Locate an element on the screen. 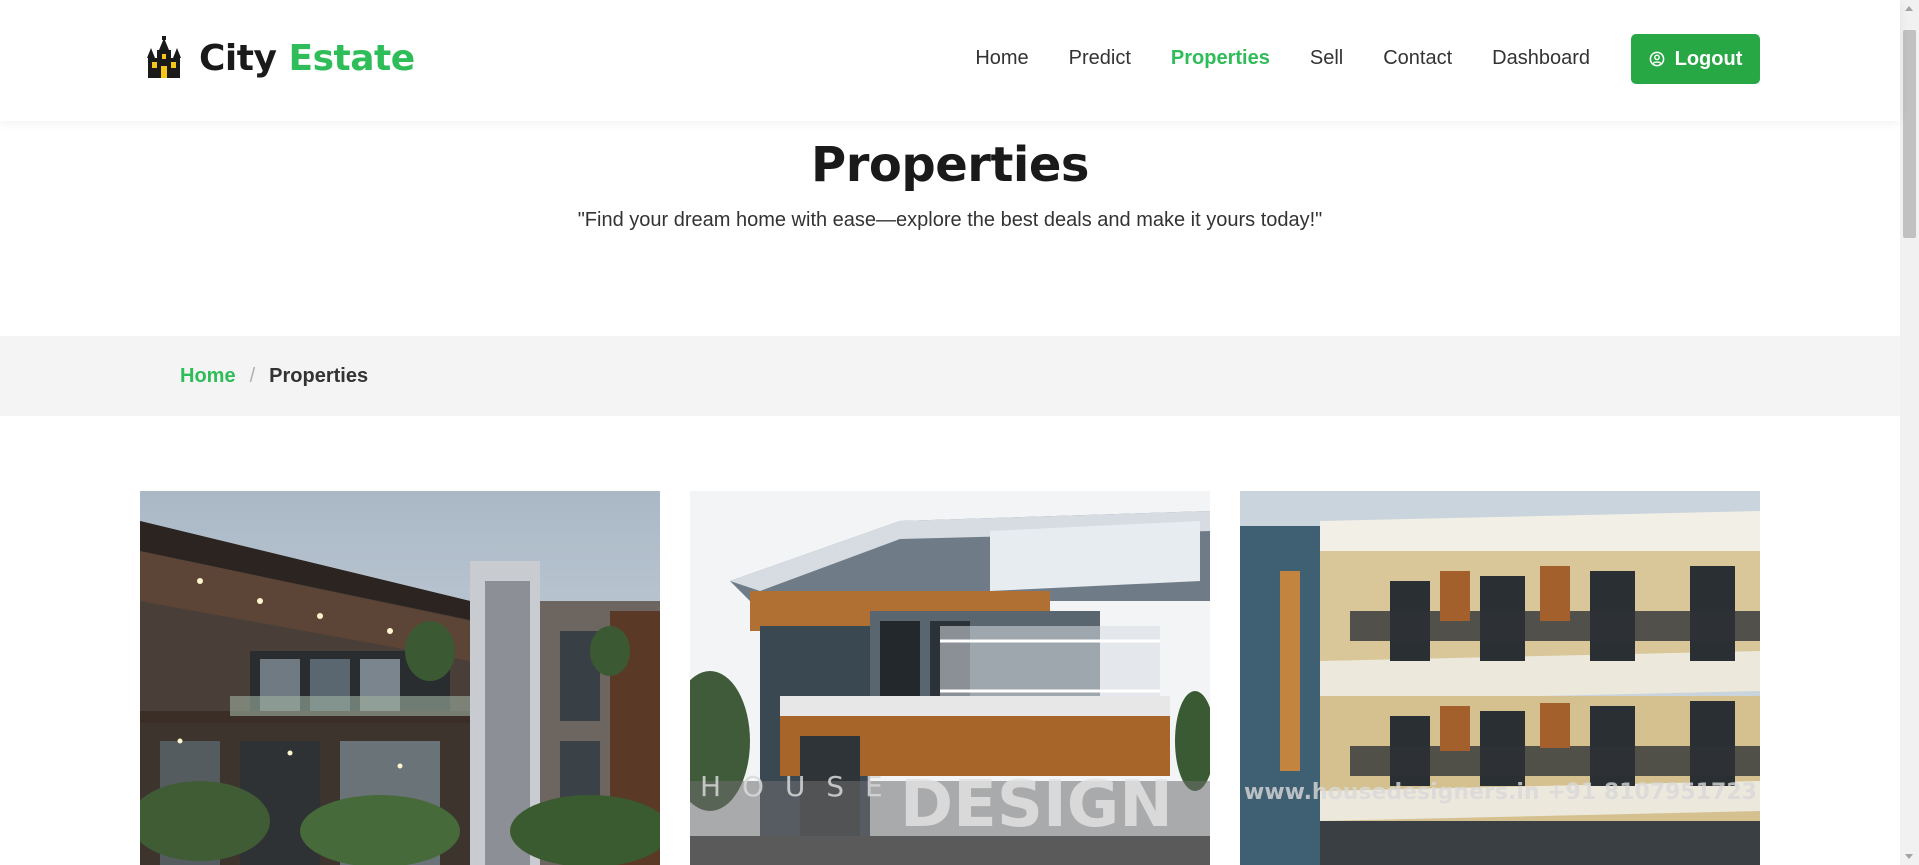 This screenshot has width=1919, height=865. page-title: Properties is located at coordinates (950, 165).